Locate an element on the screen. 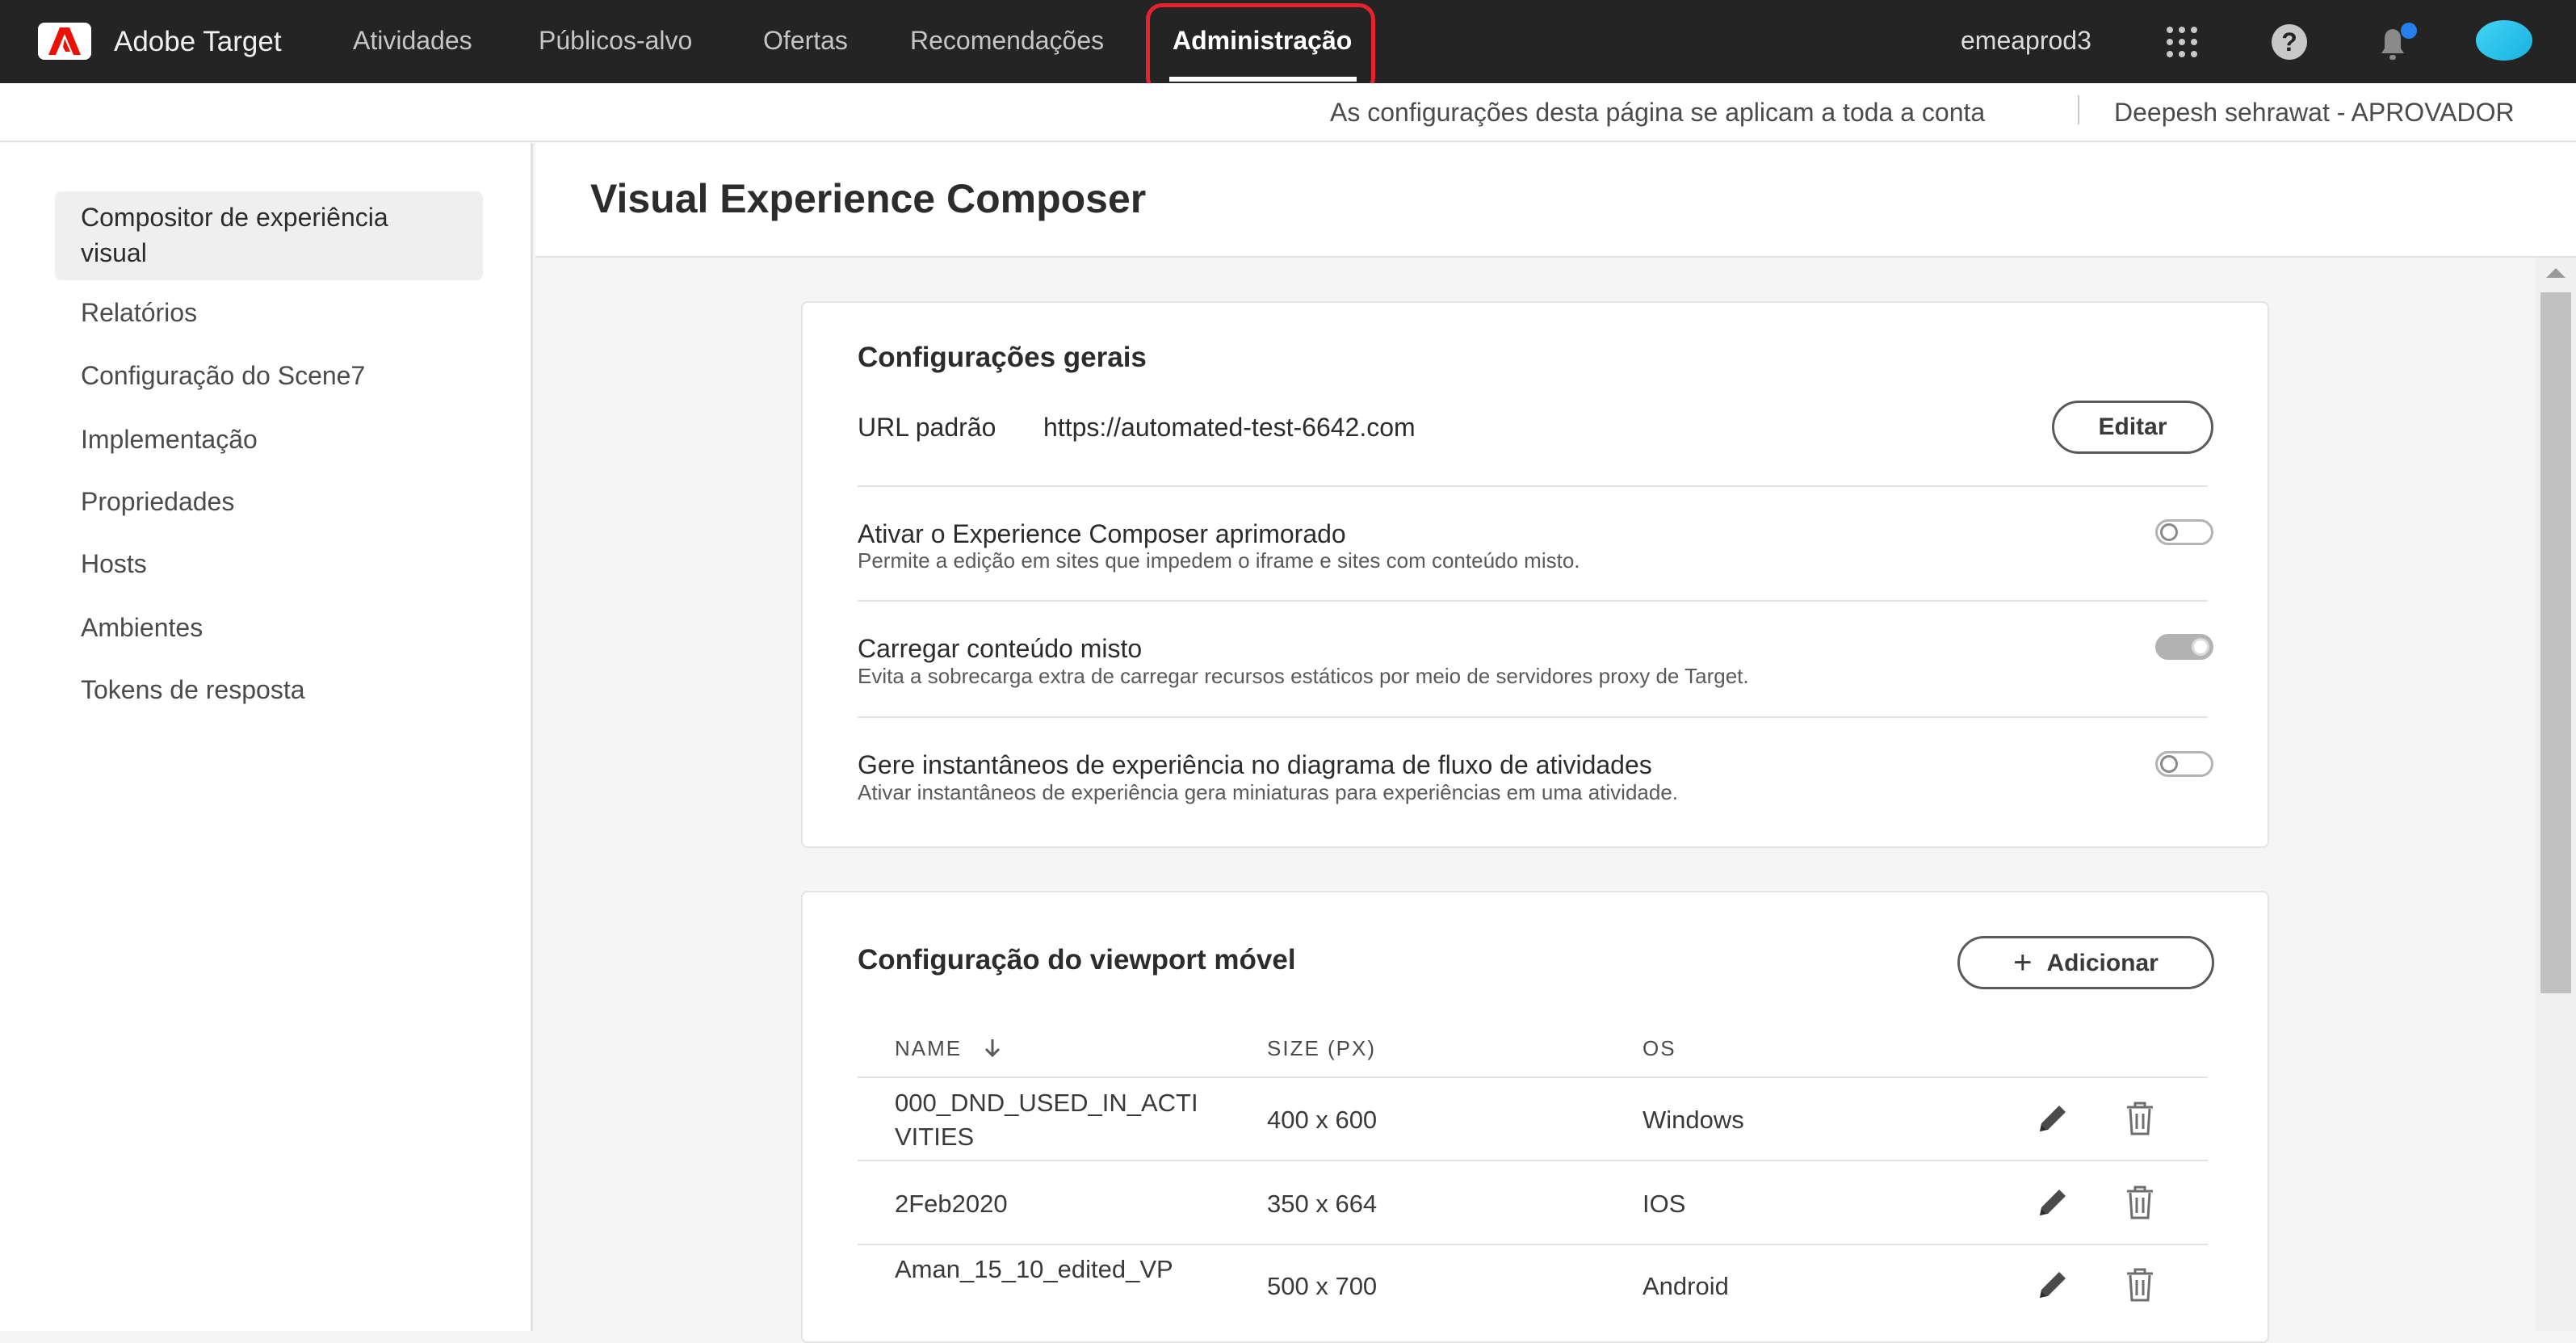 The height and width of the screenshot is (1343, 2576). sidebar-item-relatorios: Relatórios is located at coordinates (139, 313).